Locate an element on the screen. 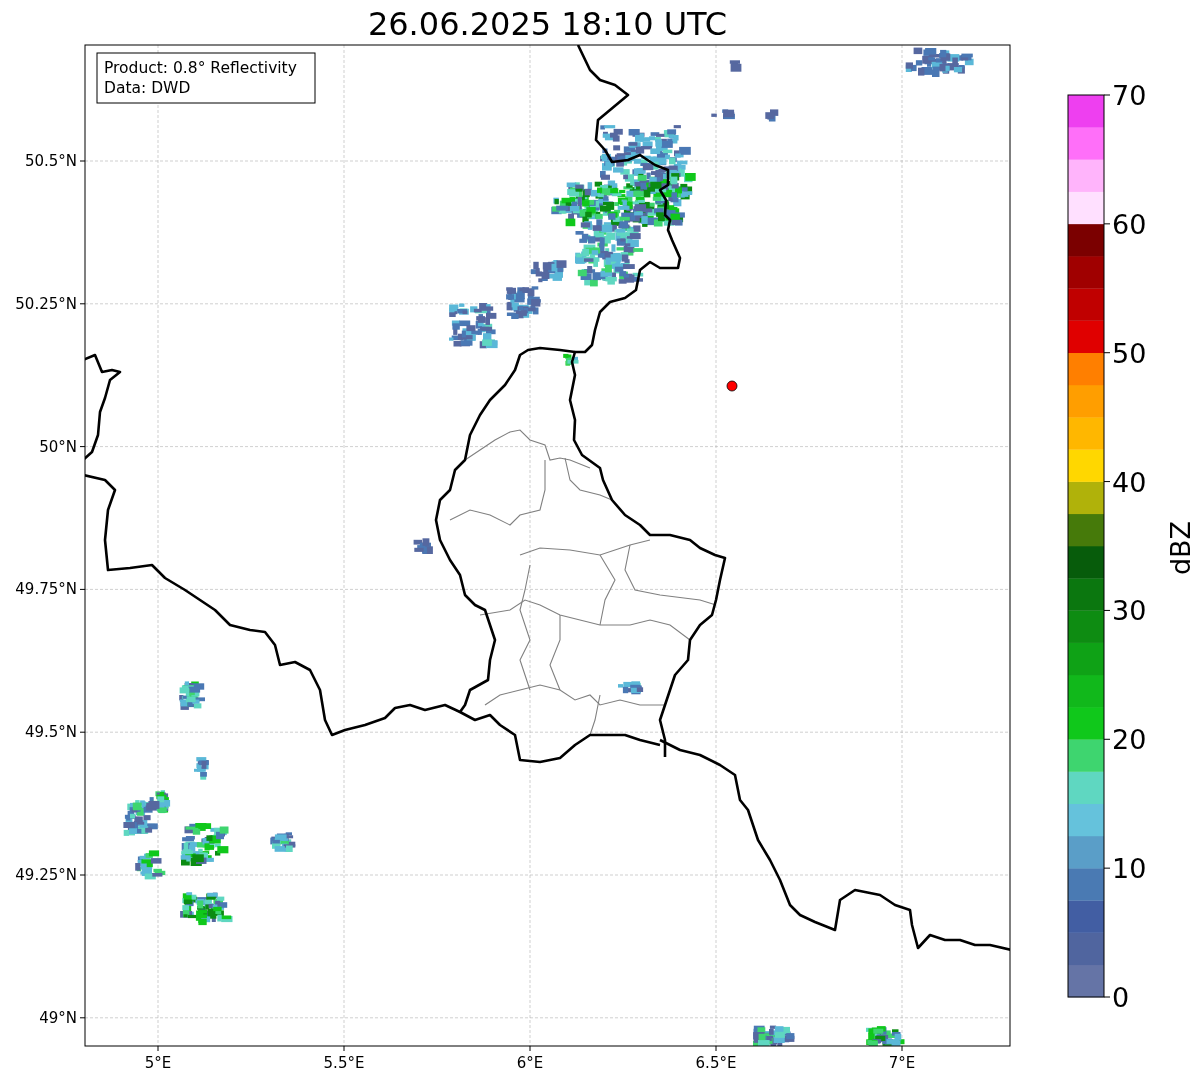  radar-site-marker is located at coordinates (732, 386).